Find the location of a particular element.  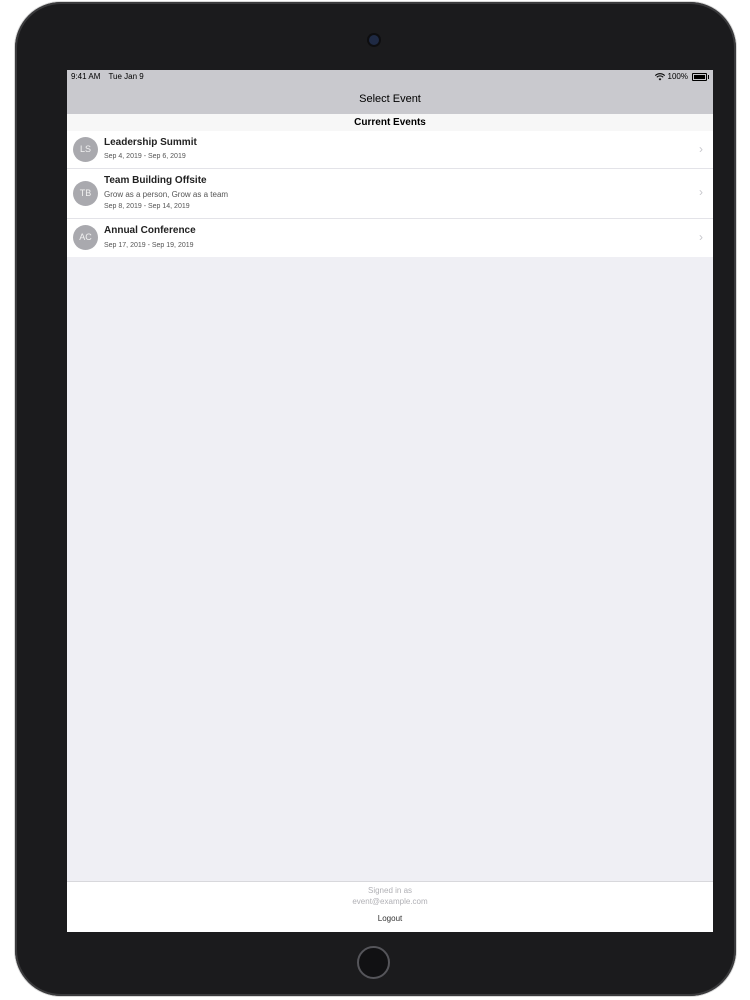

section-header: Current Events is located at coordinates (390, 122).